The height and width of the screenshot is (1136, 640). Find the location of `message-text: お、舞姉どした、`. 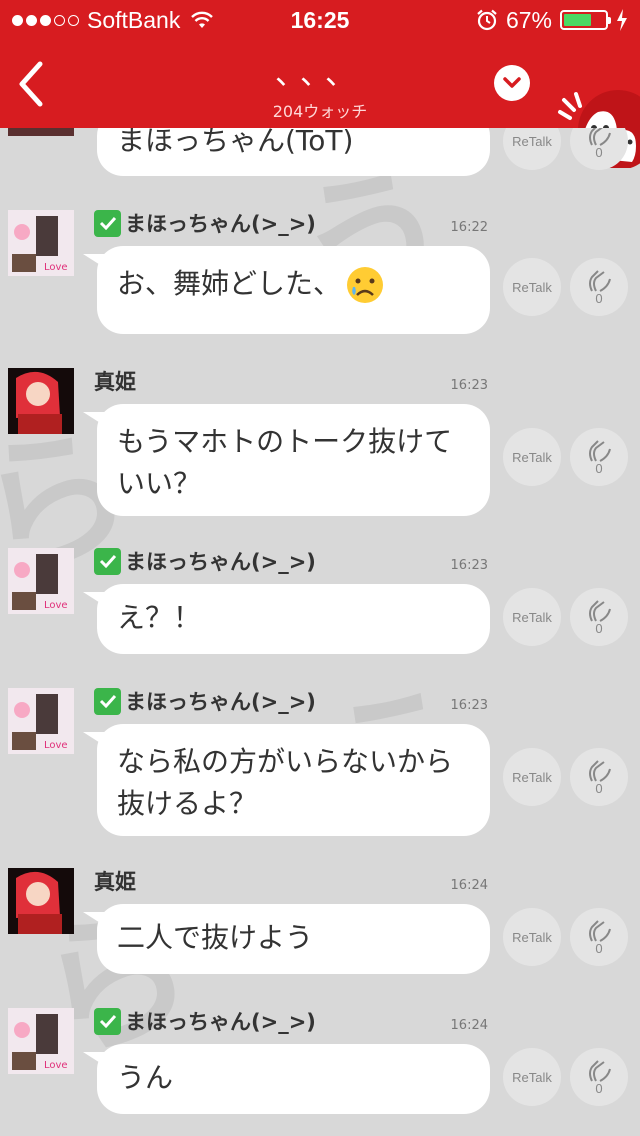

message-text: お、舞姉どした、 is located at coordinates (229, 283).